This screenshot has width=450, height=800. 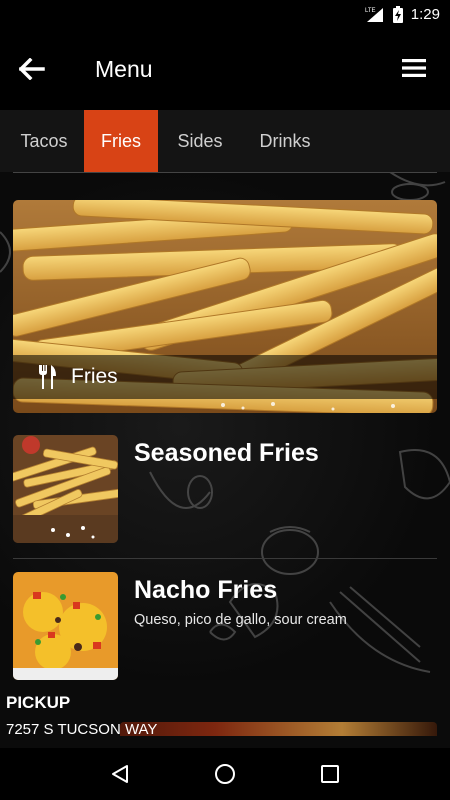 What do you see at coordinates (225, 558) in the screenshot?
I see `item-divider` at bounding box center [225, 558].